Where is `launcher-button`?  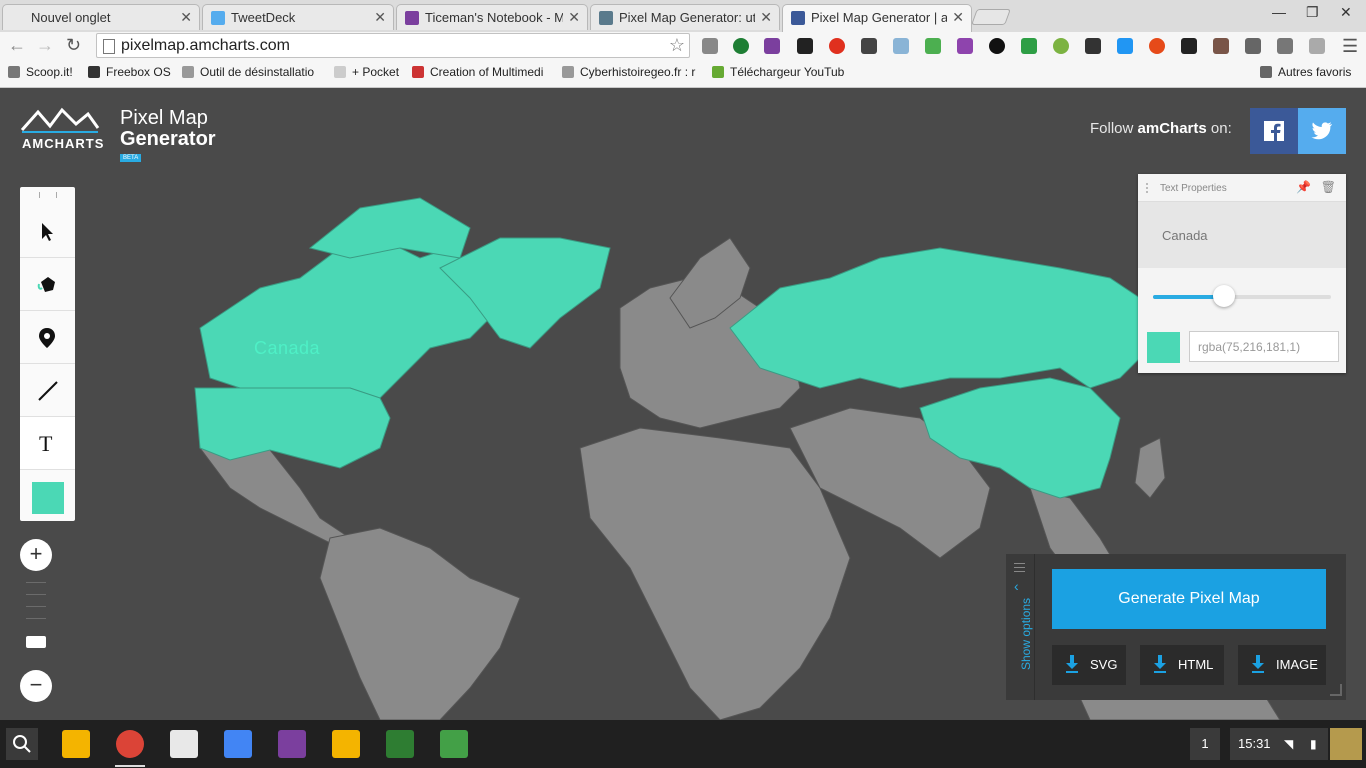
launcher-button is located at coordinates (22, 744).